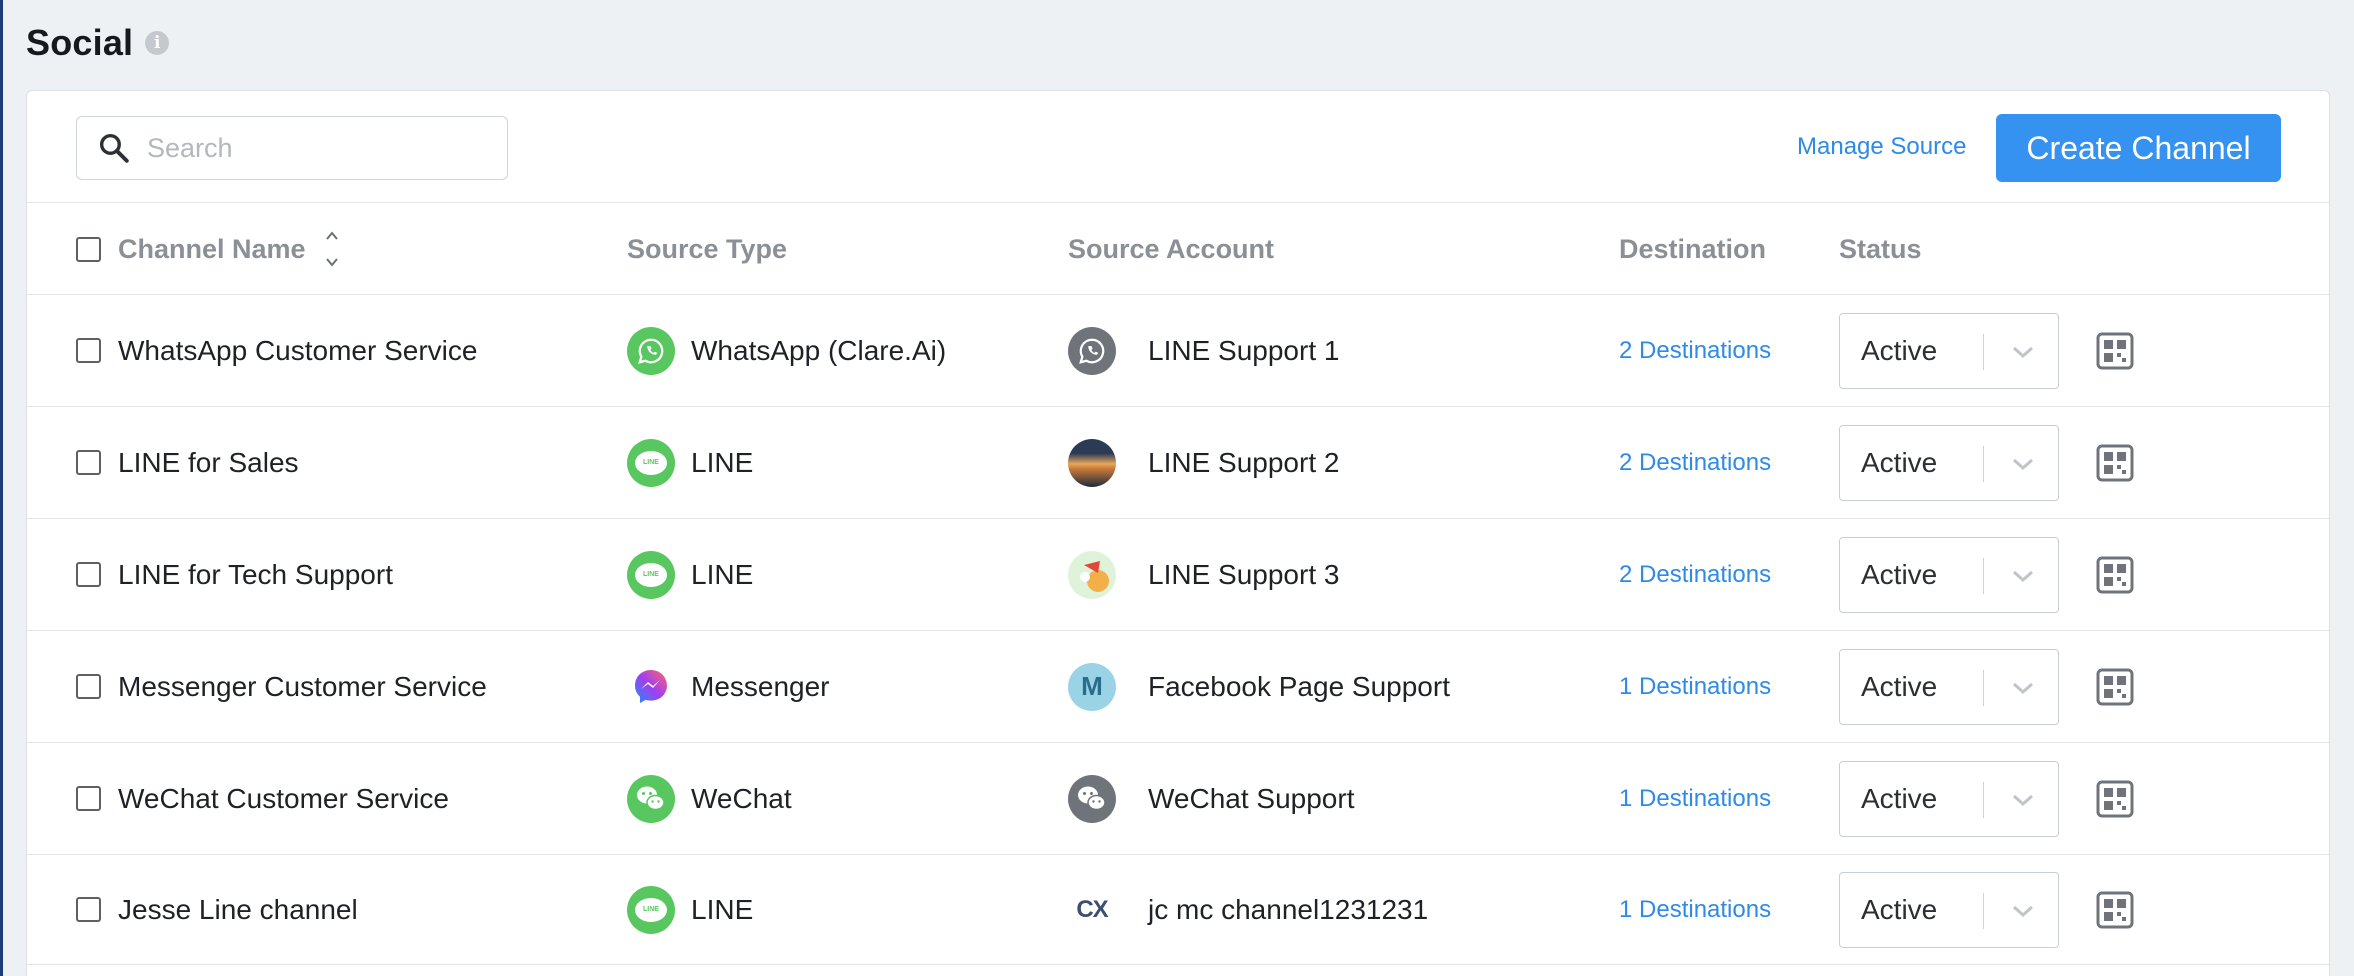 The width and height of the screenshot is (2354, 976). What do you see at coordinates (651, 798) in the screenshot?
I see `wechat-icon` at bounding box center [651, 798].